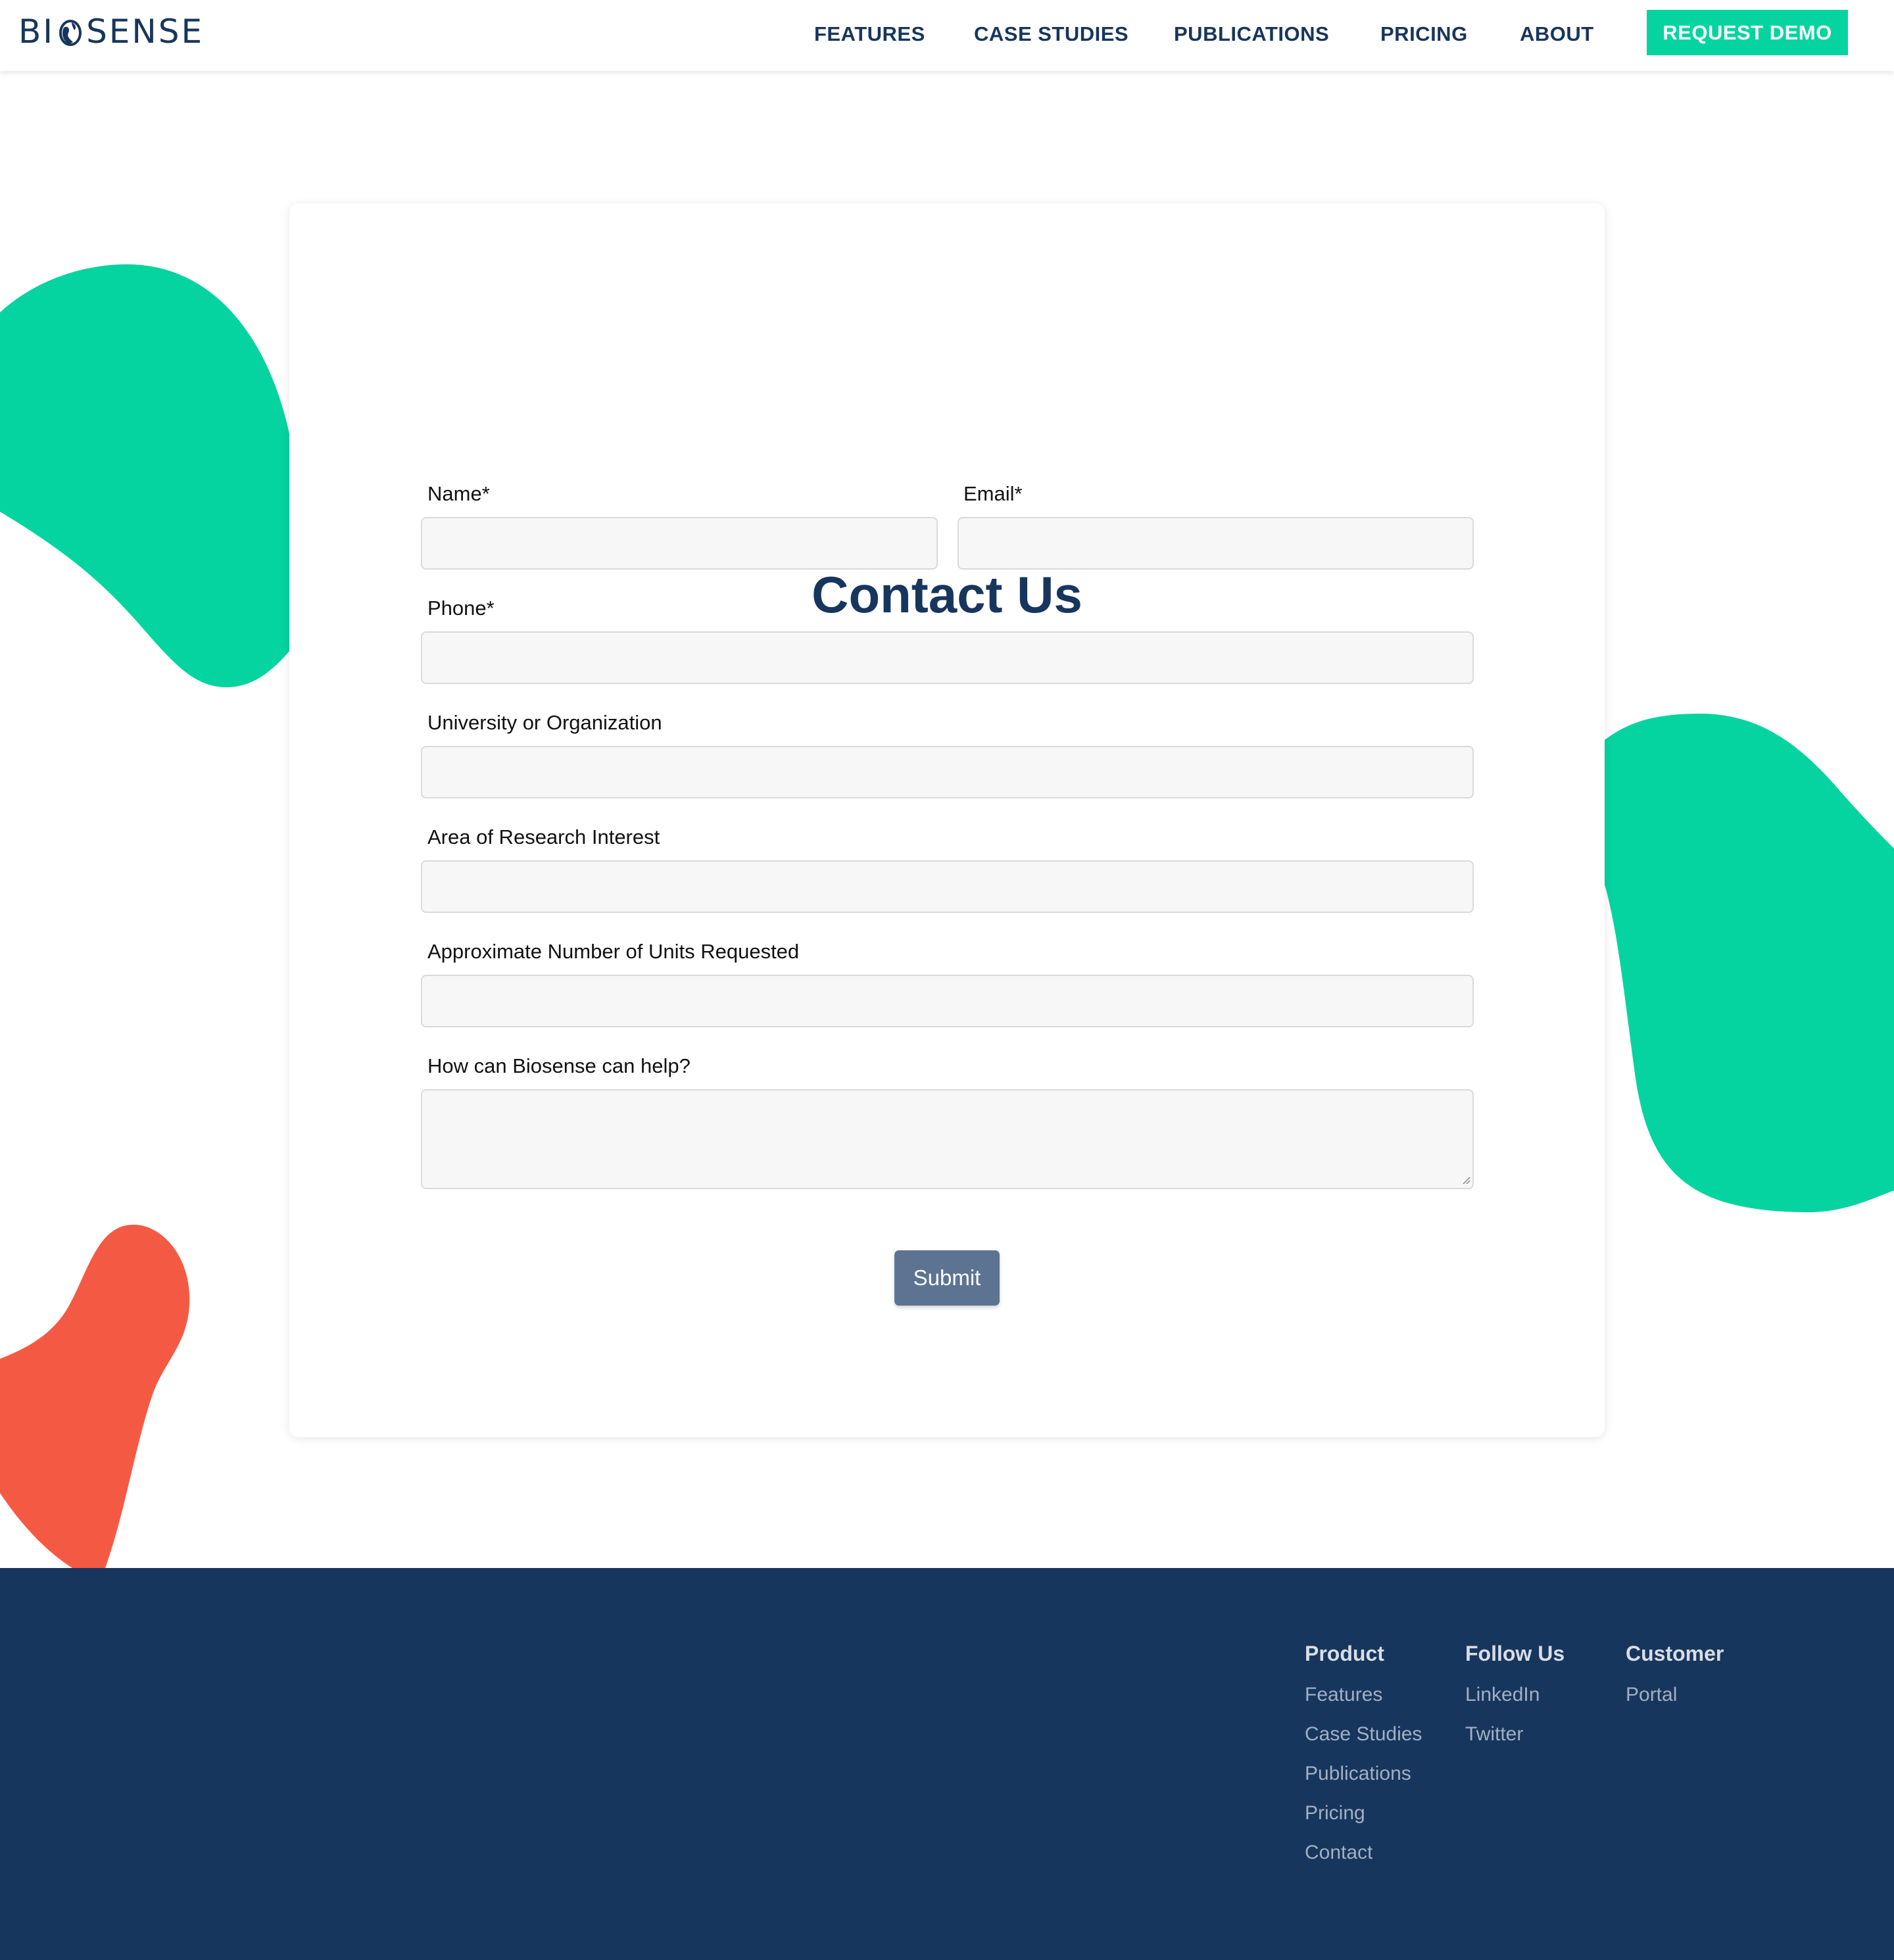 This screenshot has height=1960, width=1894. Describe the element at coordinates (947, 1278) in the screenshot. I see `submit-button: Submit` at that location.